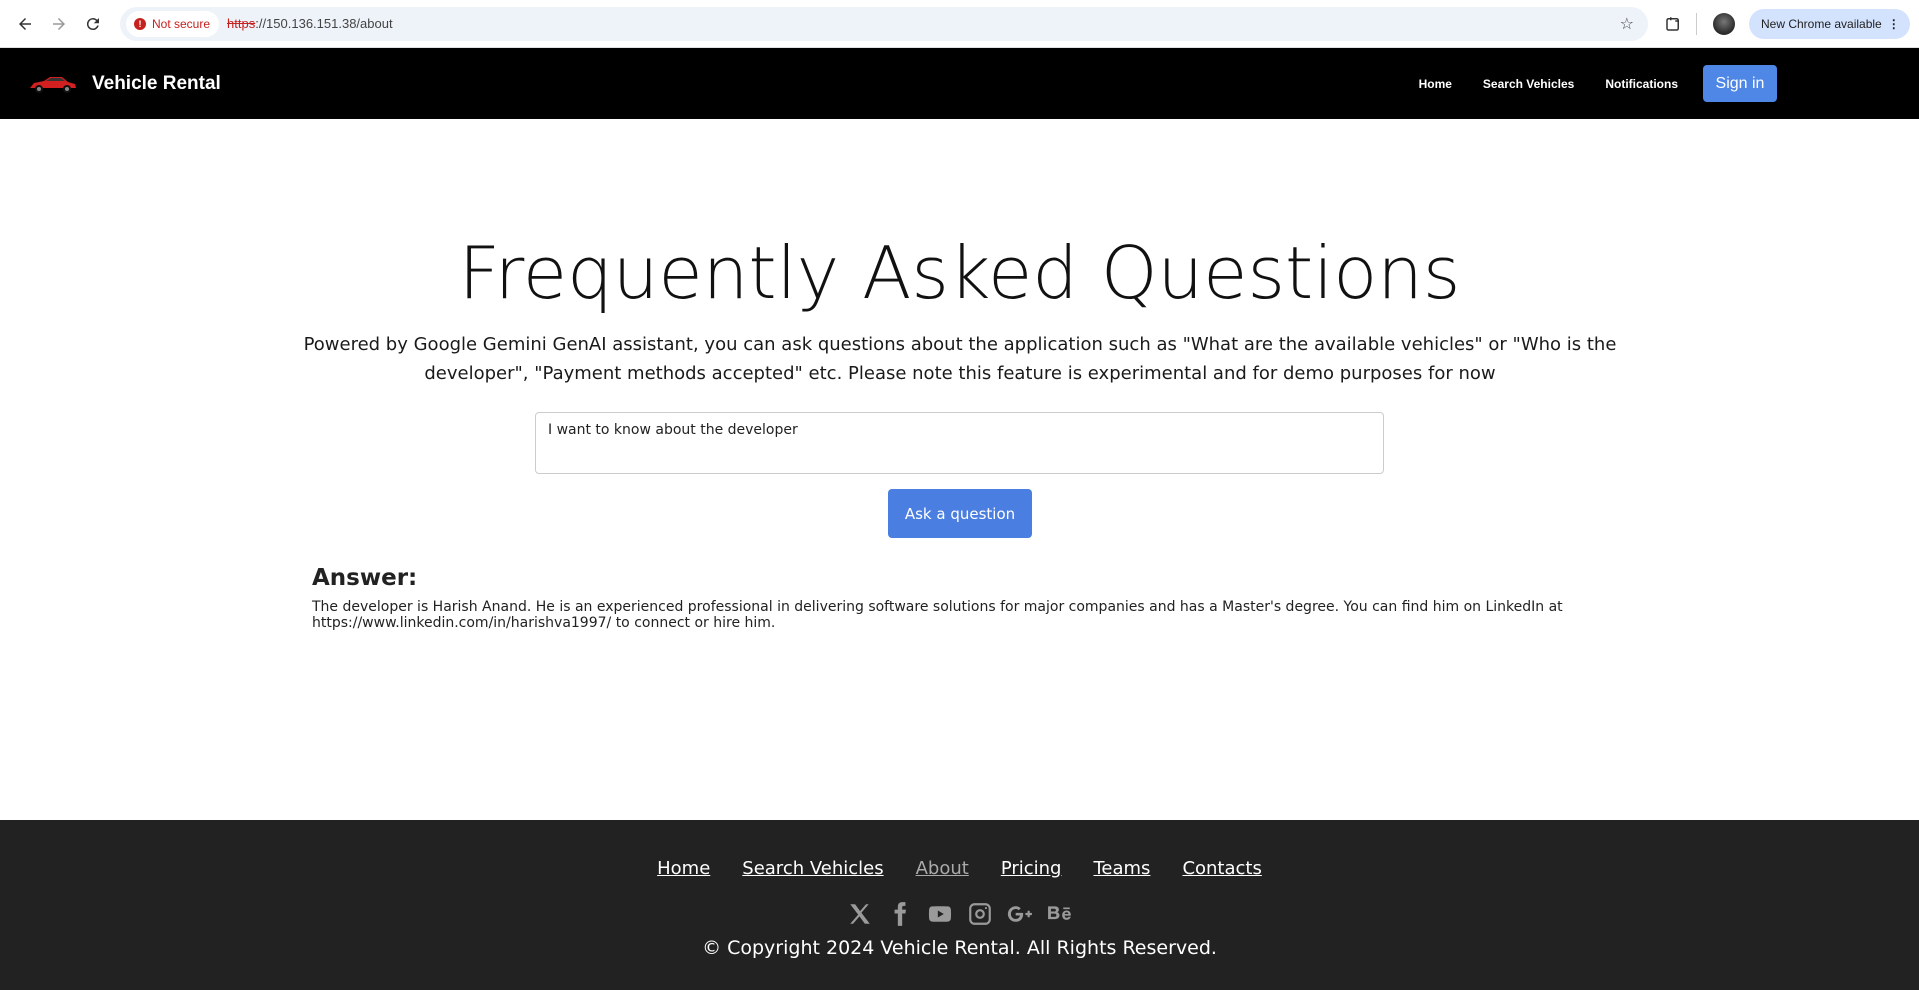 Image resolution: width=1919 pixels, height=990 pixels. I want to click on back-icon, so click(25, 24).